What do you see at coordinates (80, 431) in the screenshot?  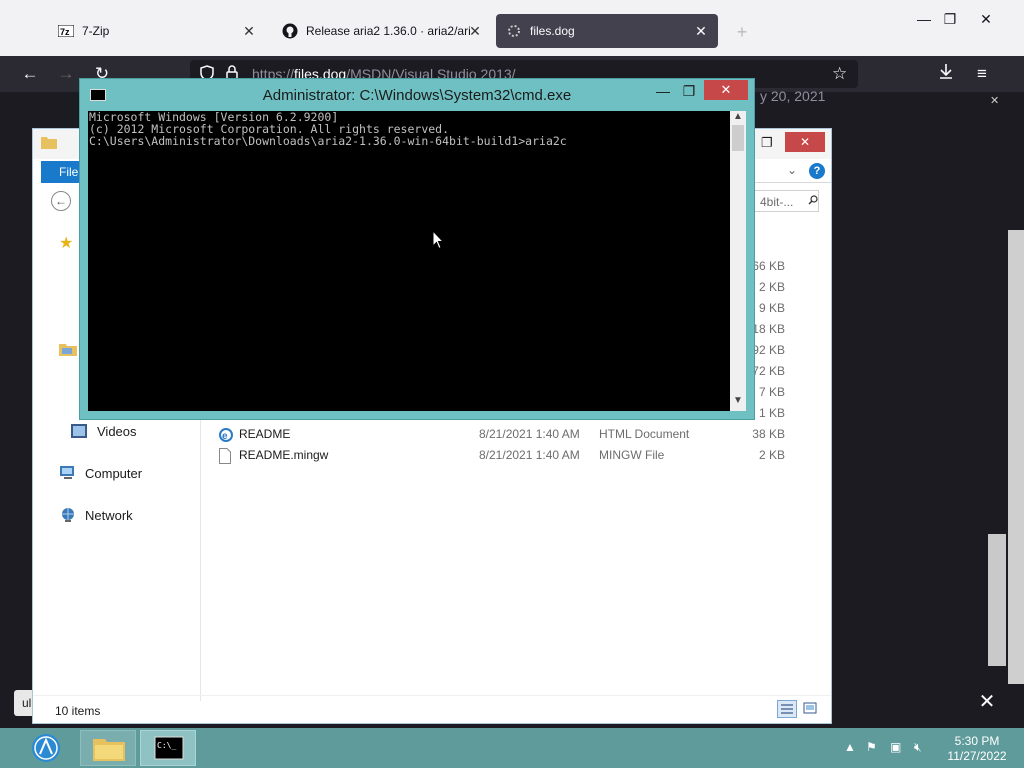 I see `videos-icon` at bounding box center [80, 431].